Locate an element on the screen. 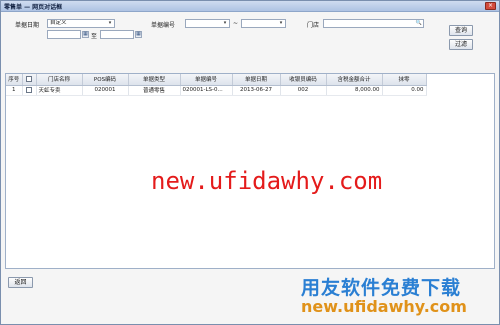  column-header: 门店名称 is located at coordinates (59, 80).